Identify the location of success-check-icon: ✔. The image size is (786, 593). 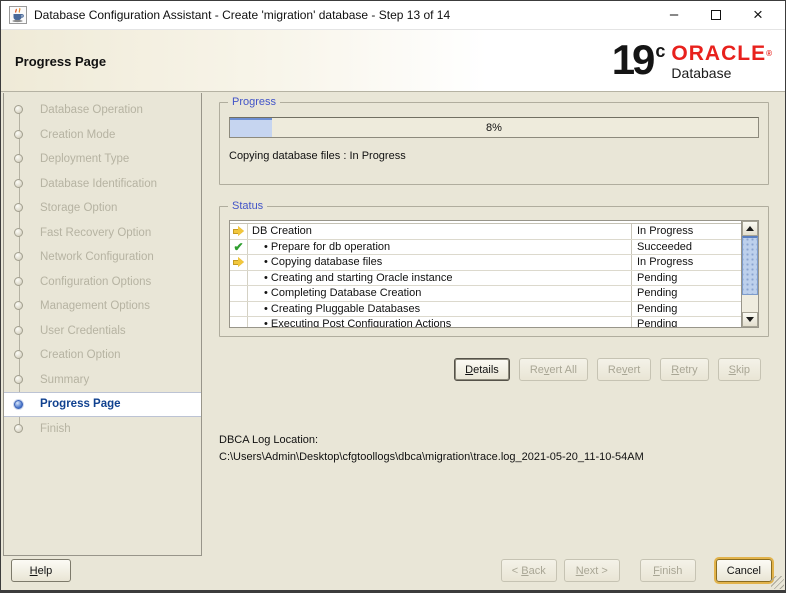
(238, 246).